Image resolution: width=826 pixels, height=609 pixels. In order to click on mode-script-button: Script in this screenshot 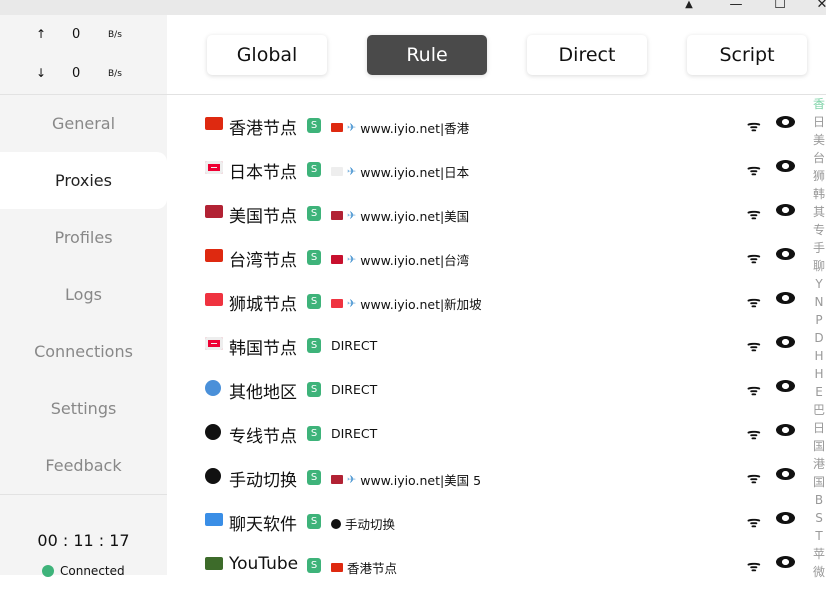, I will do `click(747, 55)`.